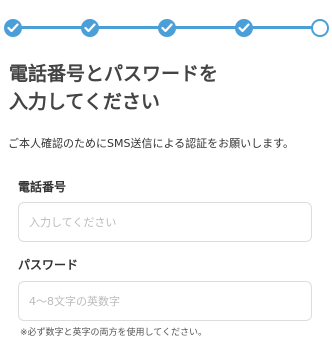 This screenshot has width=332, height=361. What do you see at coordinates (114, 88) in the screenshot?
I see `page-title: 電話番号とパスワードを 入力してください` at bounding box center [114, 88].